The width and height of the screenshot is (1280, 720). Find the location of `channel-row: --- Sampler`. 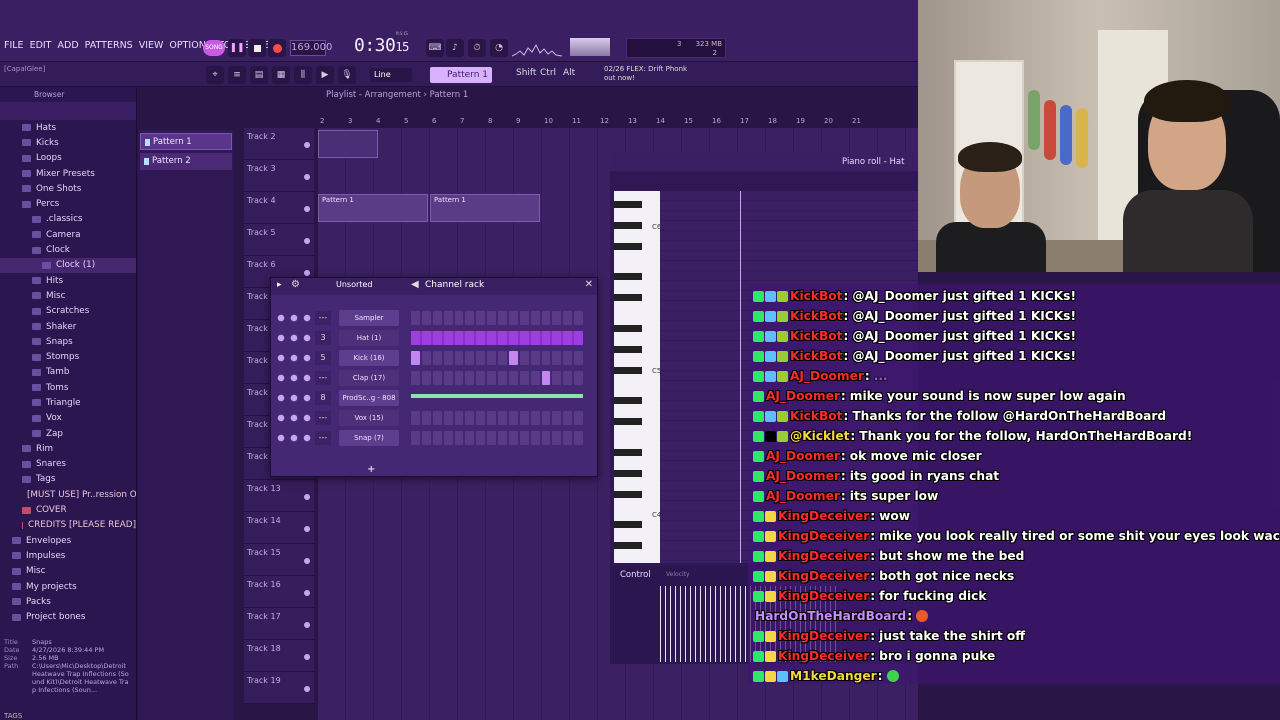

channel-row: --- Sampler is located at coordinates (435, 318).